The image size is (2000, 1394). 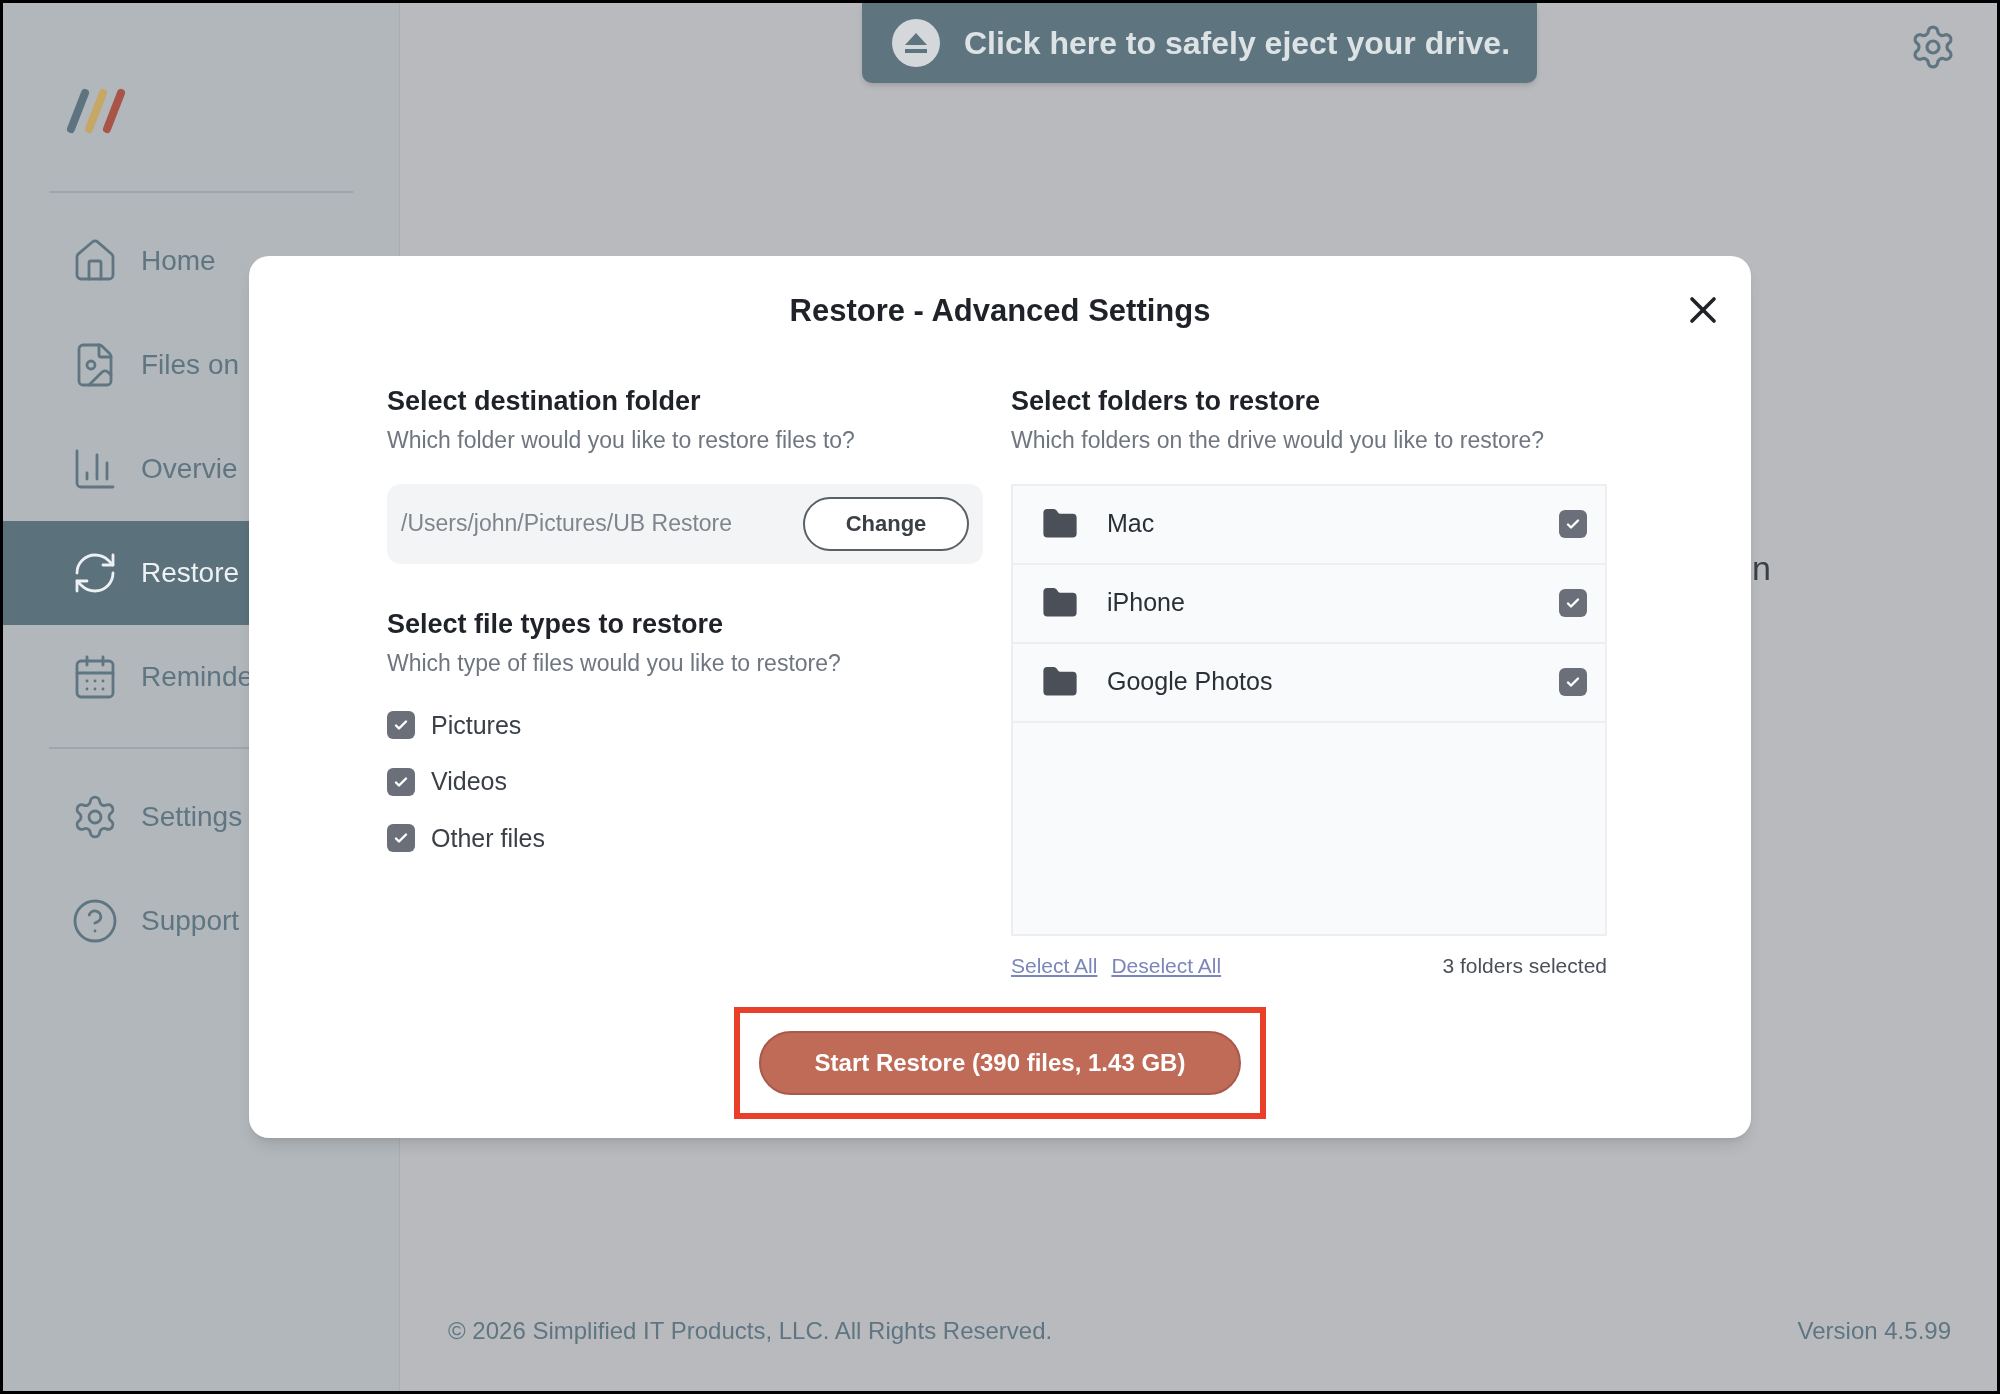 What do you see at coordinates (201, 921) in the screenshot?
I see `nav-item: Support` at bounding box center [201, 921].